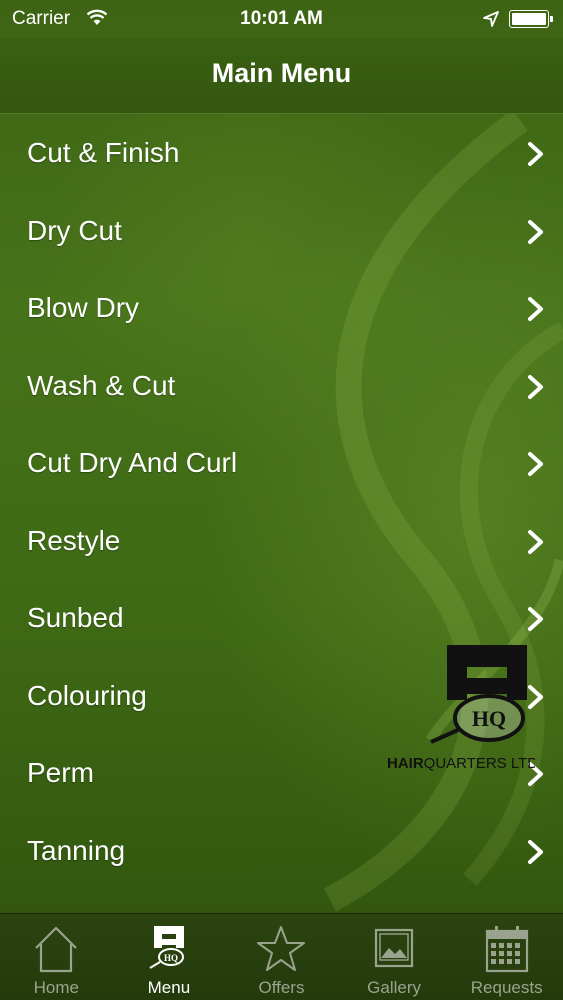 This screenshot has width=563, height=1000. I want to click on menu-item-dry-cut: Dry Cut, so click(281, 232).